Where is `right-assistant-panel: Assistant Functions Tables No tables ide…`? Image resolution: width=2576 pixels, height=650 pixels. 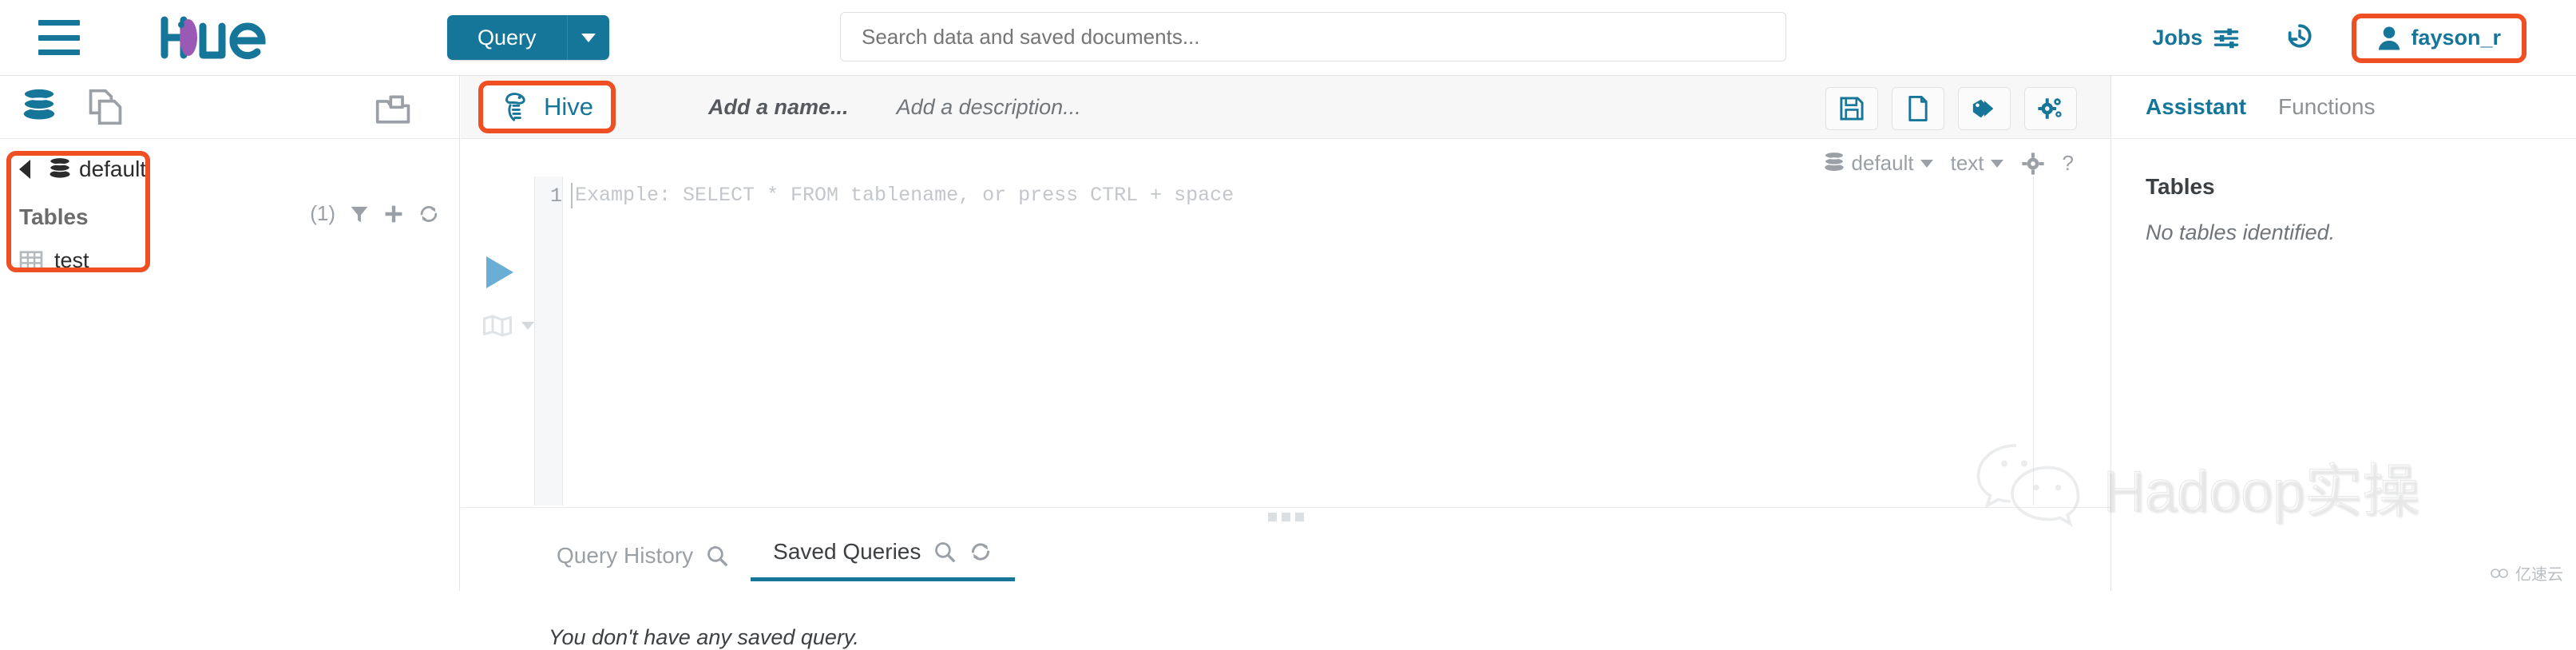 right-assistant-panel: Assistant Functions Tables No tables ide… is located at coordinates (2344, 333).